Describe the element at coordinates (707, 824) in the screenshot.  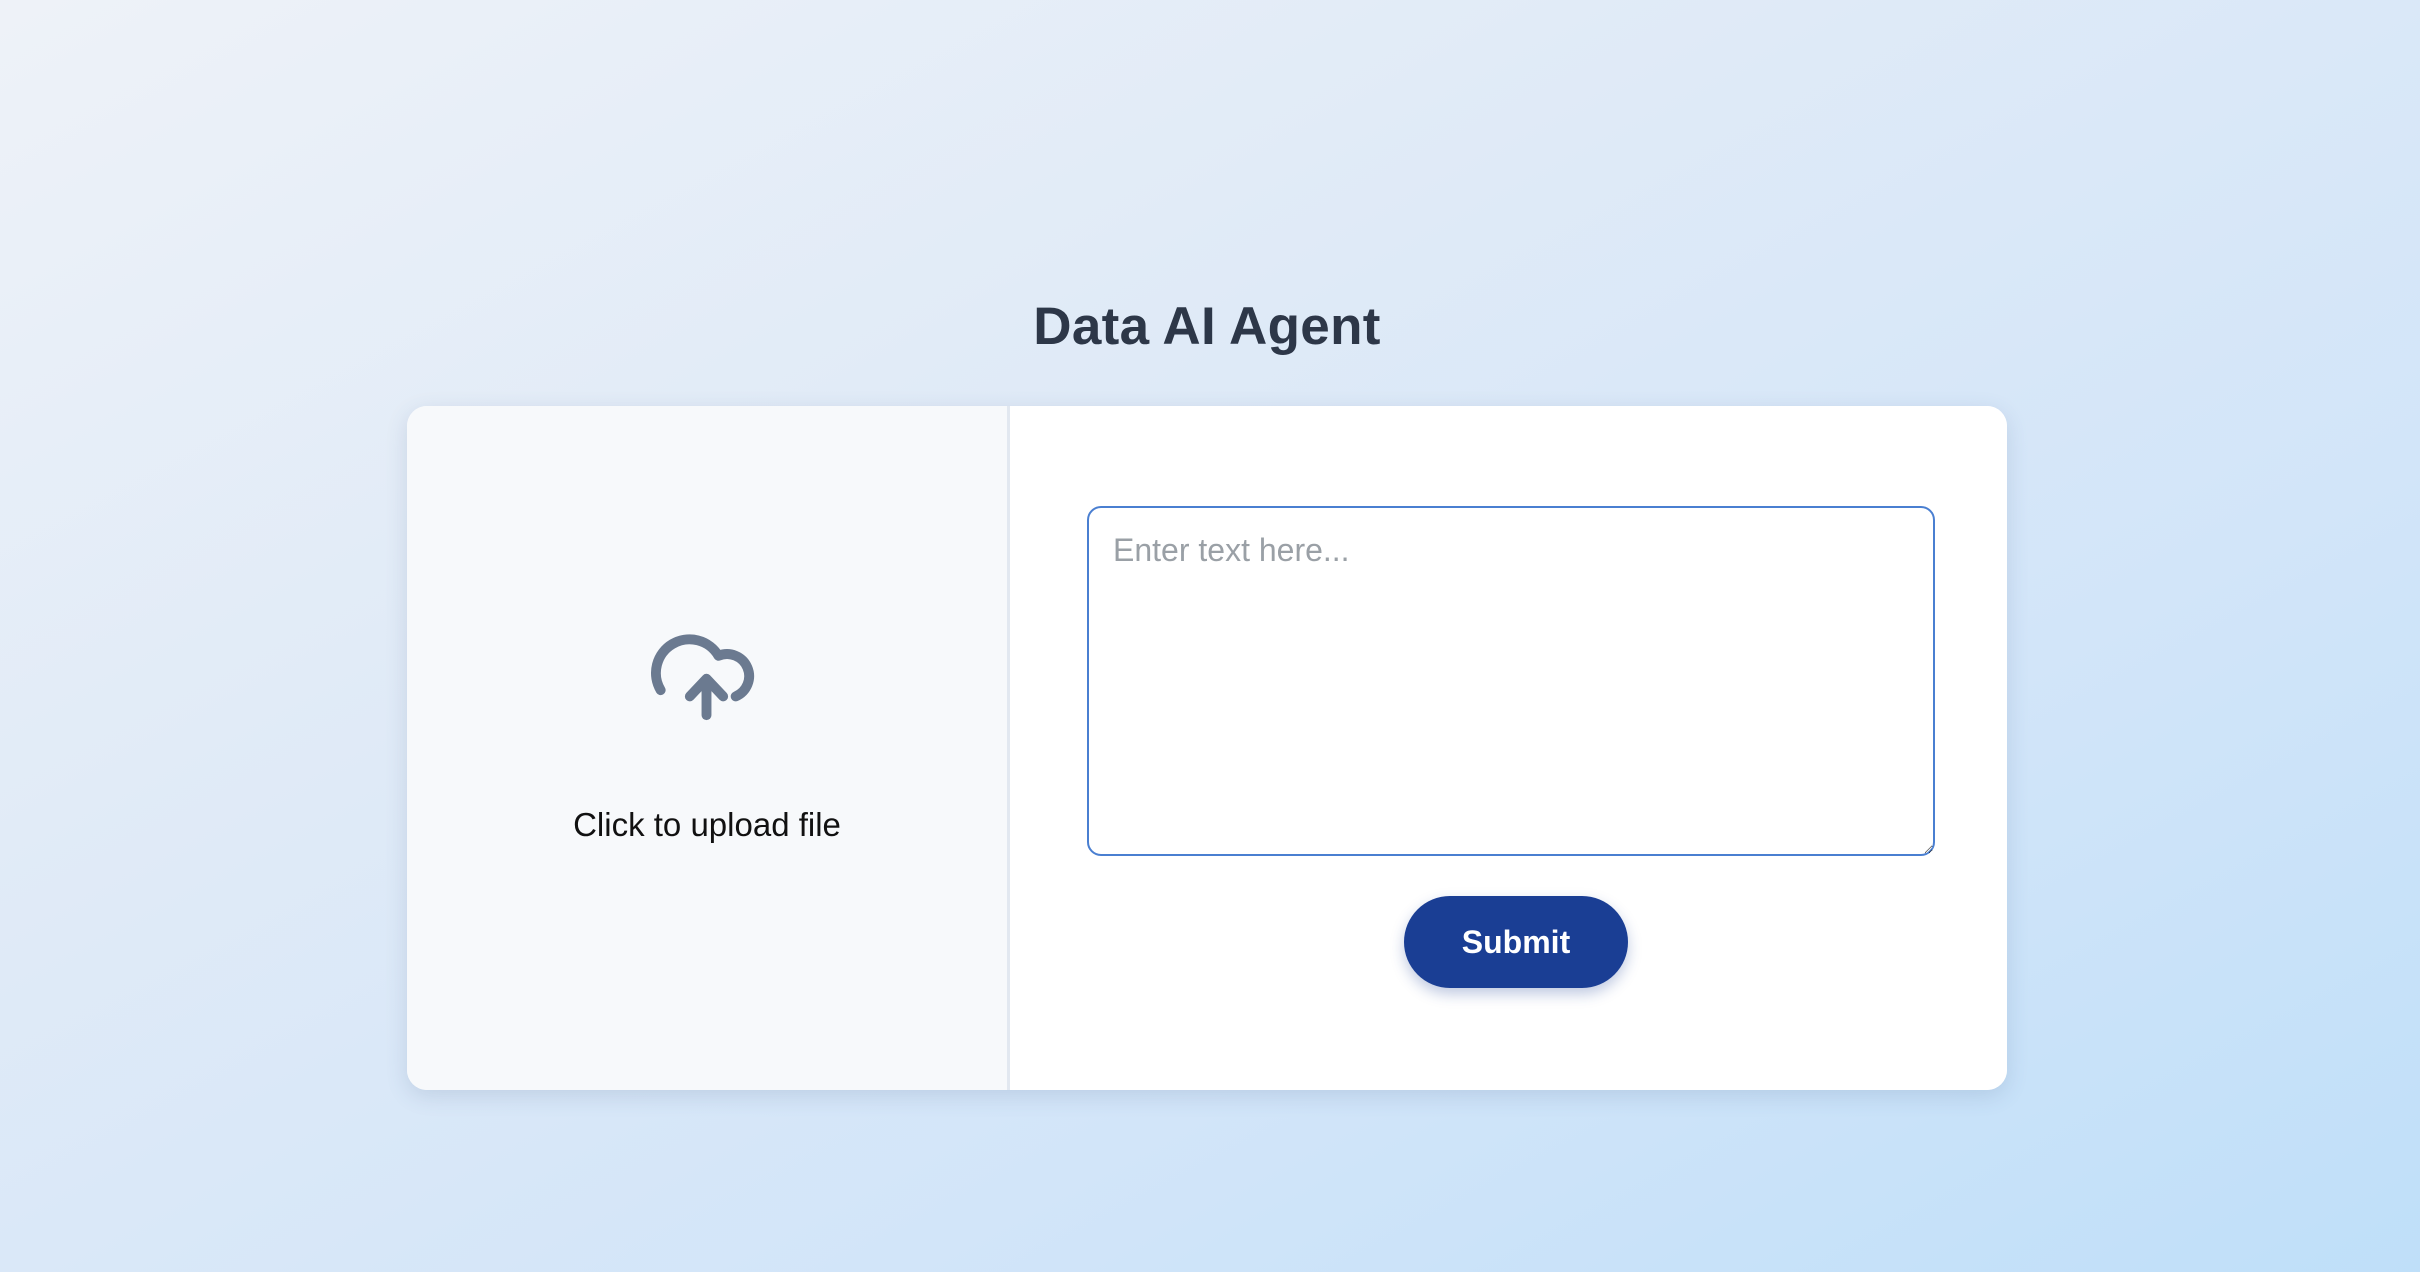
I see `upload-label: Click to upload file` at that location.